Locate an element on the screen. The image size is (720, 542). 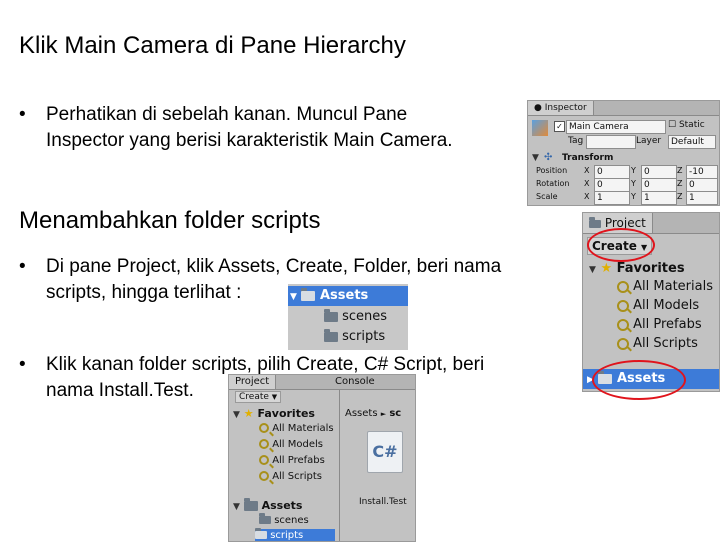
tab-inspector: ● Inspector is located at coordinates (561, 108).